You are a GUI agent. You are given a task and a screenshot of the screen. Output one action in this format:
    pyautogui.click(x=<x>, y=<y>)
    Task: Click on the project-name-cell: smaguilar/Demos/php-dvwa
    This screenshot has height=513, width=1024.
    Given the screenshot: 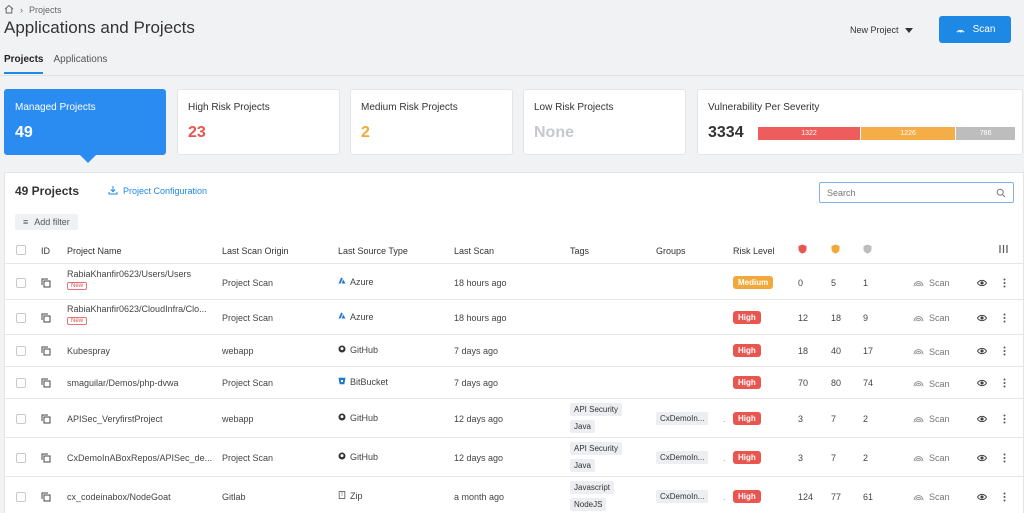 What is the action you would take?
    pyautogui.click(x=123, y=383)
    